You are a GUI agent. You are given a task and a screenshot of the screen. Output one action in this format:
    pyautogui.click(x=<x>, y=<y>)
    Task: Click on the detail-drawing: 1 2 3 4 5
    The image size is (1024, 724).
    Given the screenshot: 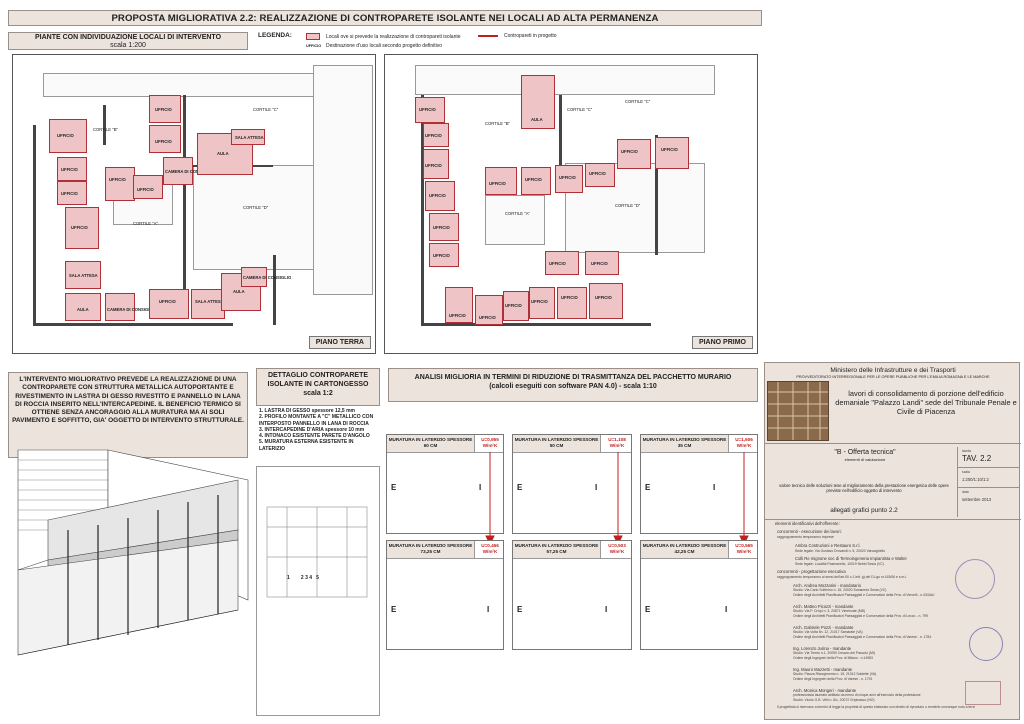 What is the action you would take?
    pyautogui.click(x=318, y=591)
    